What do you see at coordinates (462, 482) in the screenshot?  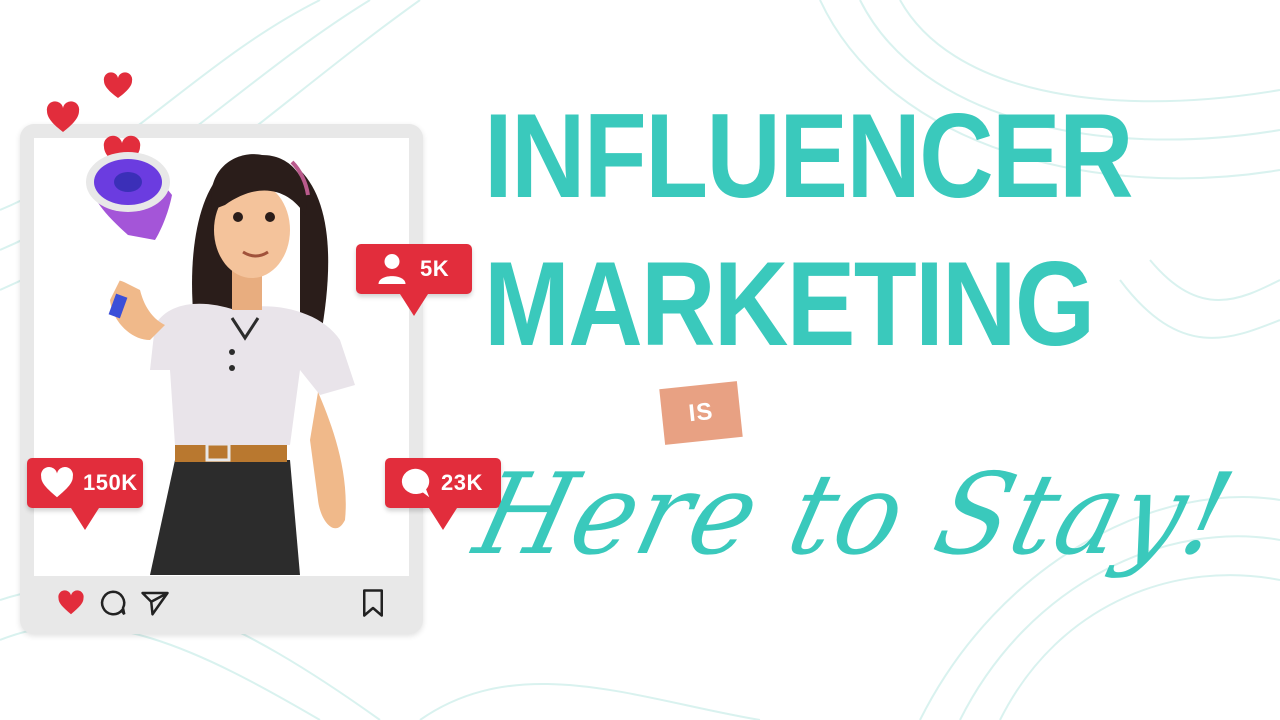 I see `comments-count: 23K` at bounding box center [462, 482].